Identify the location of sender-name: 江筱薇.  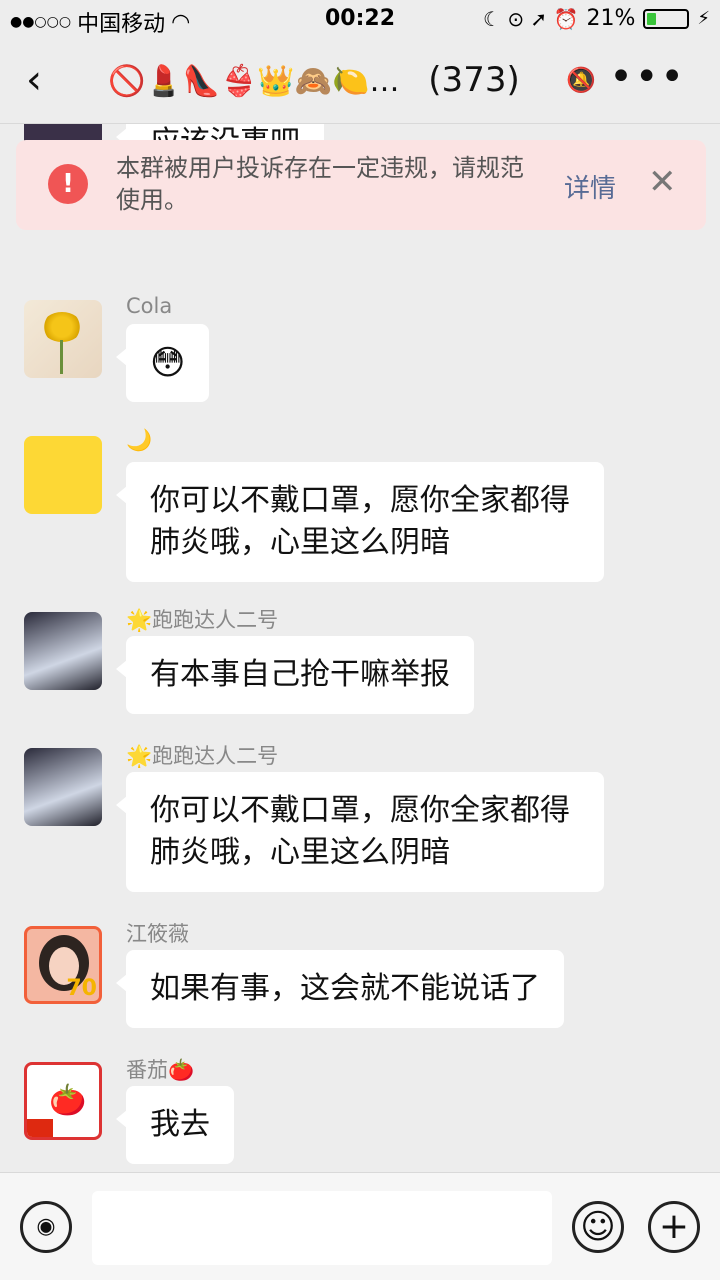
(157, 934).